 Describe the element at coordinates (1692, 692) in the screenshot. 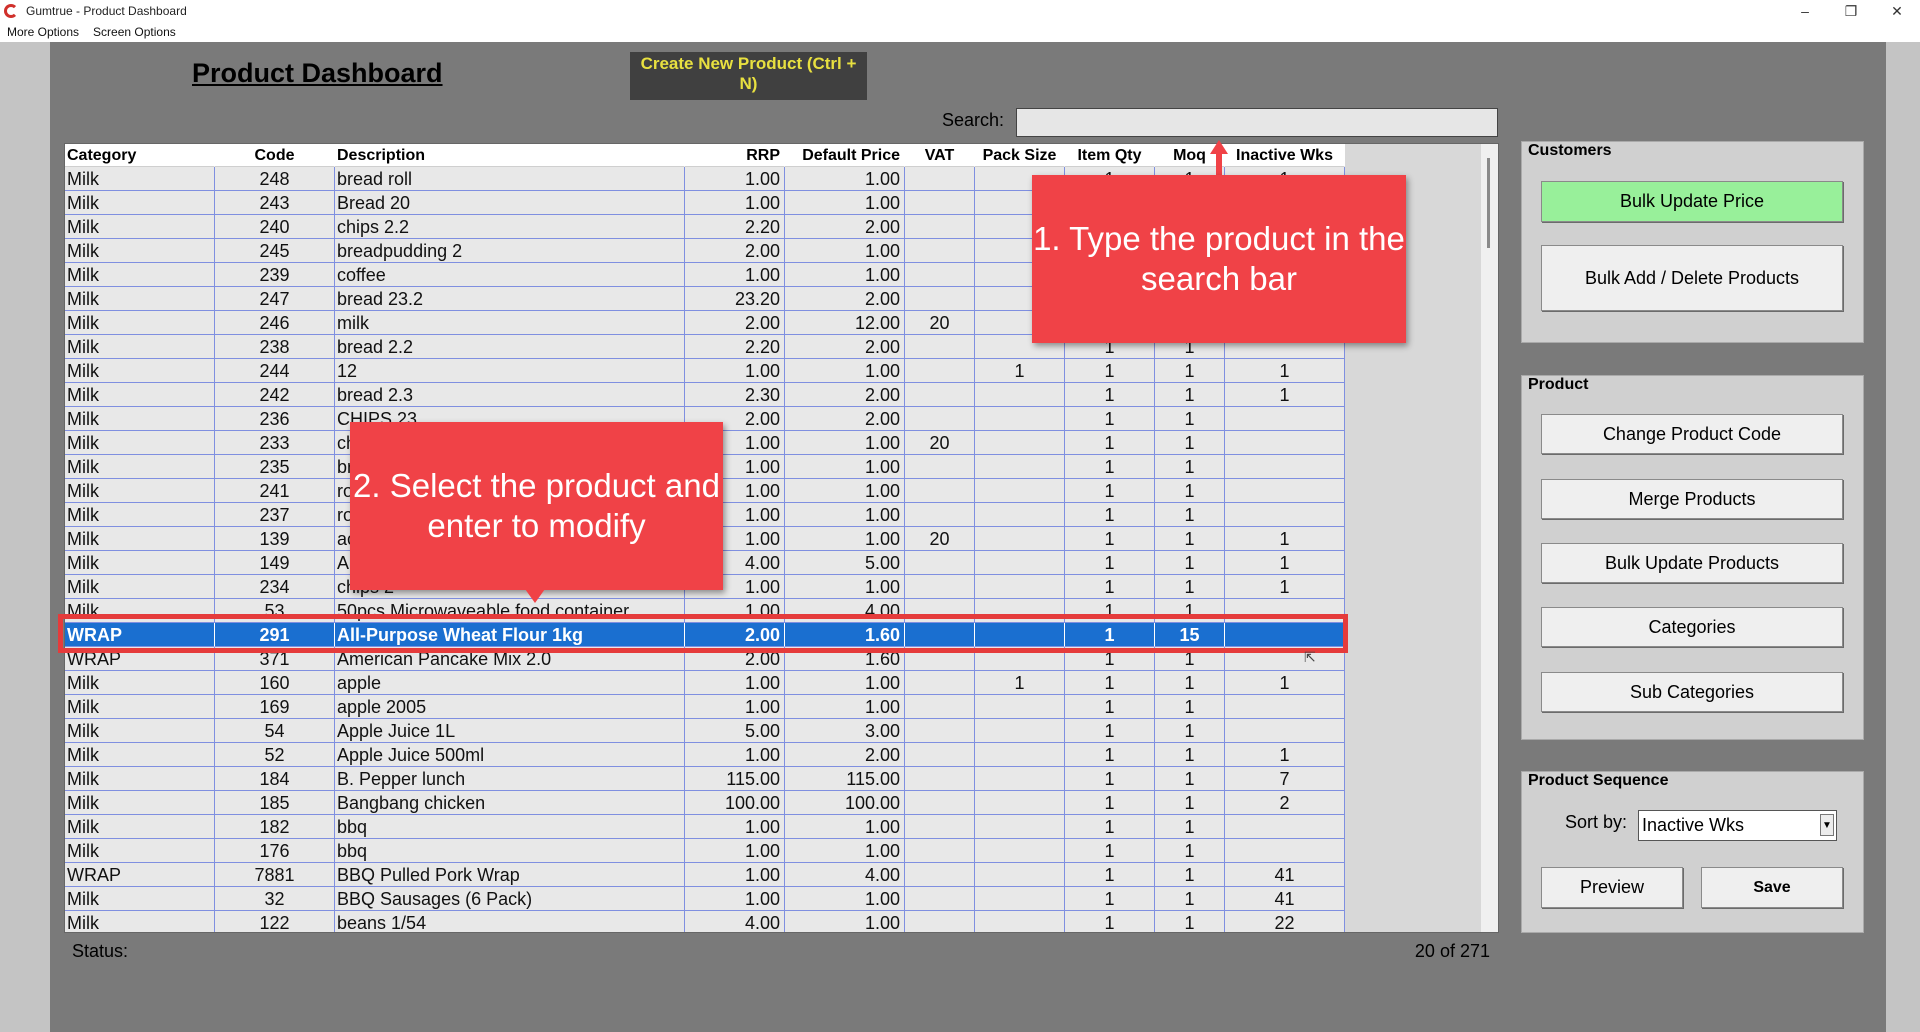

I see `sub-categories-button: Sub Categories` at that location.